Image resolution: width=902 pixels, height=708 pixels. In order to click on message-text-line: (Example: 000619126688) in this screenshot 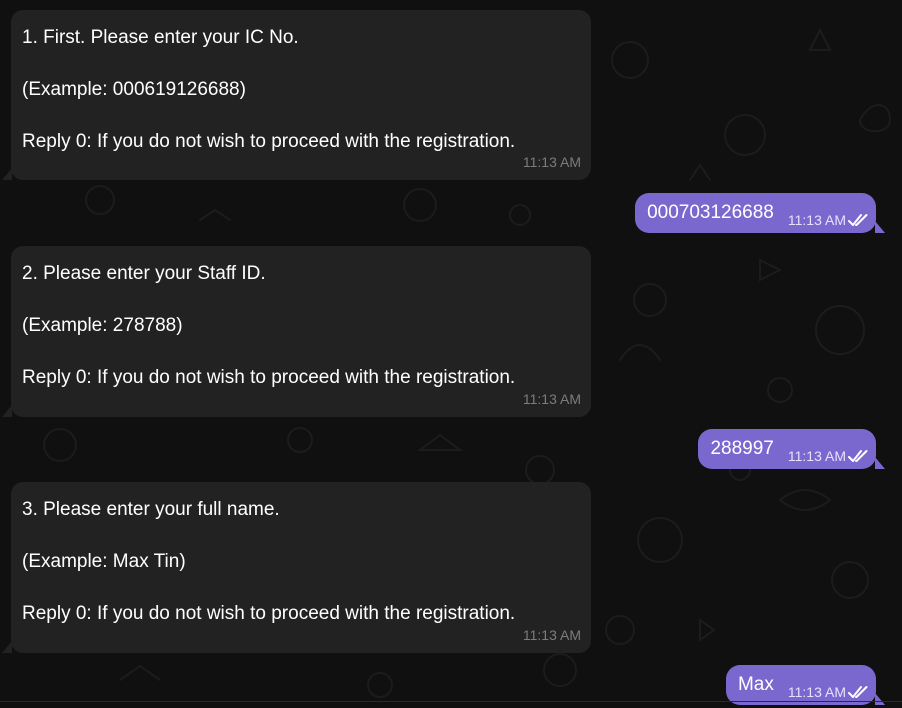, I will do `click(134, 89)`.